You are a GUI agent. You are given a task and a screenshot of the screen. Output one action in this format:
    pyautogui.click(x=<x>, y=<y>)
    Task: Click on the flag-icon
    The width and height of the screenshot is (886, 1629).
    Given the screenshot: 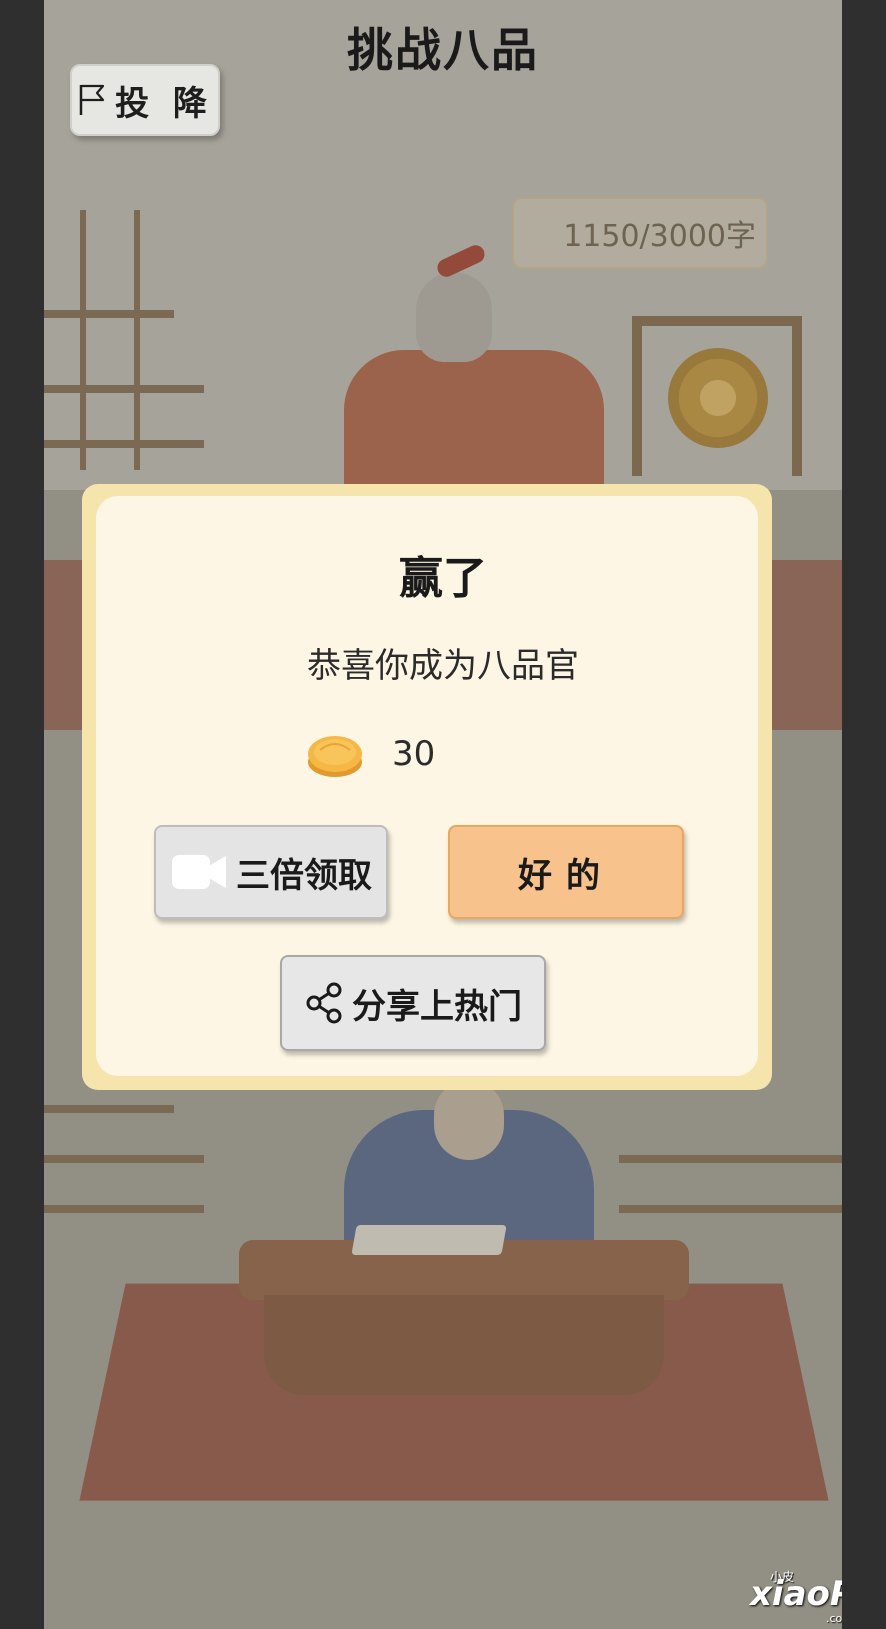 What is the action you would take?
    pyautogui.click(x=92, y=99)
    